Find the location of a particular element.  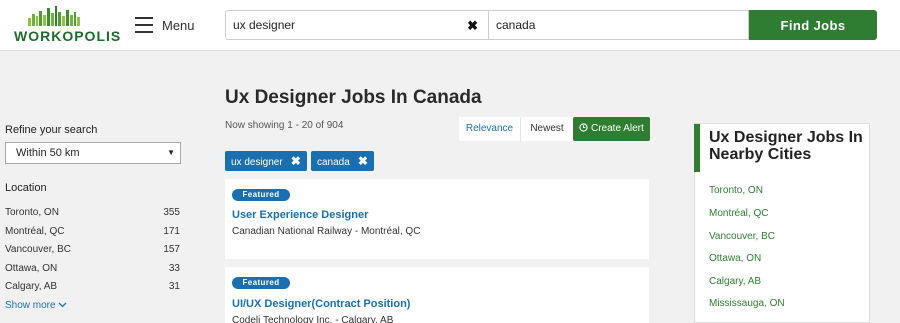

create-alert-button: Create Alert is located at coordinates (611, 129).